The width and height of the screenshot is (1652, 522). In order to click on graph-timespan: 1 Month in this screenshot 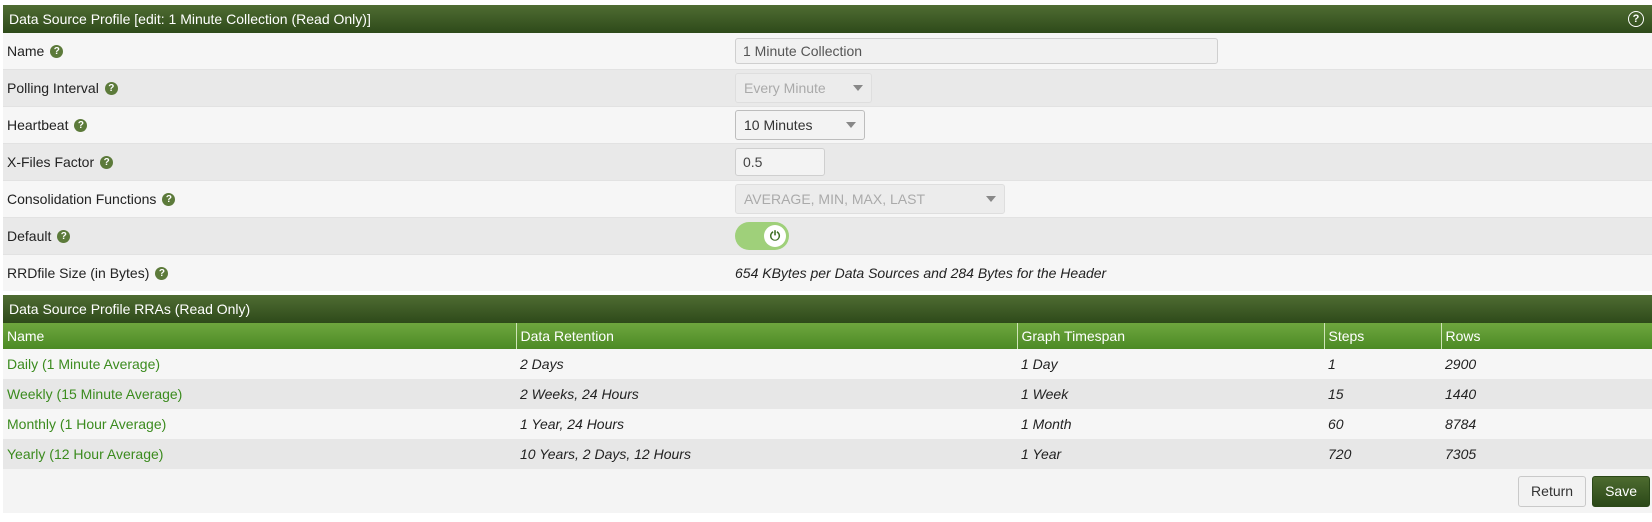, I will do `click(1170, 424)`.